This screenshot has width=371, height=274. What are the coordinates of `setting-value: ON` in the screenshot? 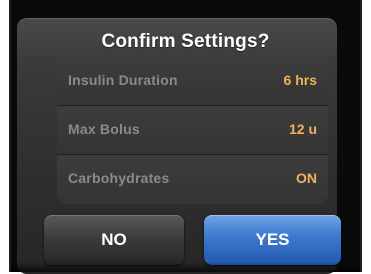 It's located at (306, 178).